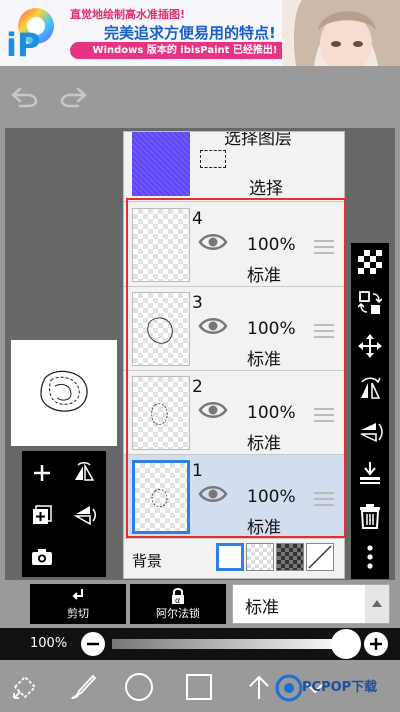 The height and width of the screenshot is (712, 400). What do you see at coordinates (84, 473) in the screenshot?
I see `flip-horizontal-icon` at bounding box center [84, 473].